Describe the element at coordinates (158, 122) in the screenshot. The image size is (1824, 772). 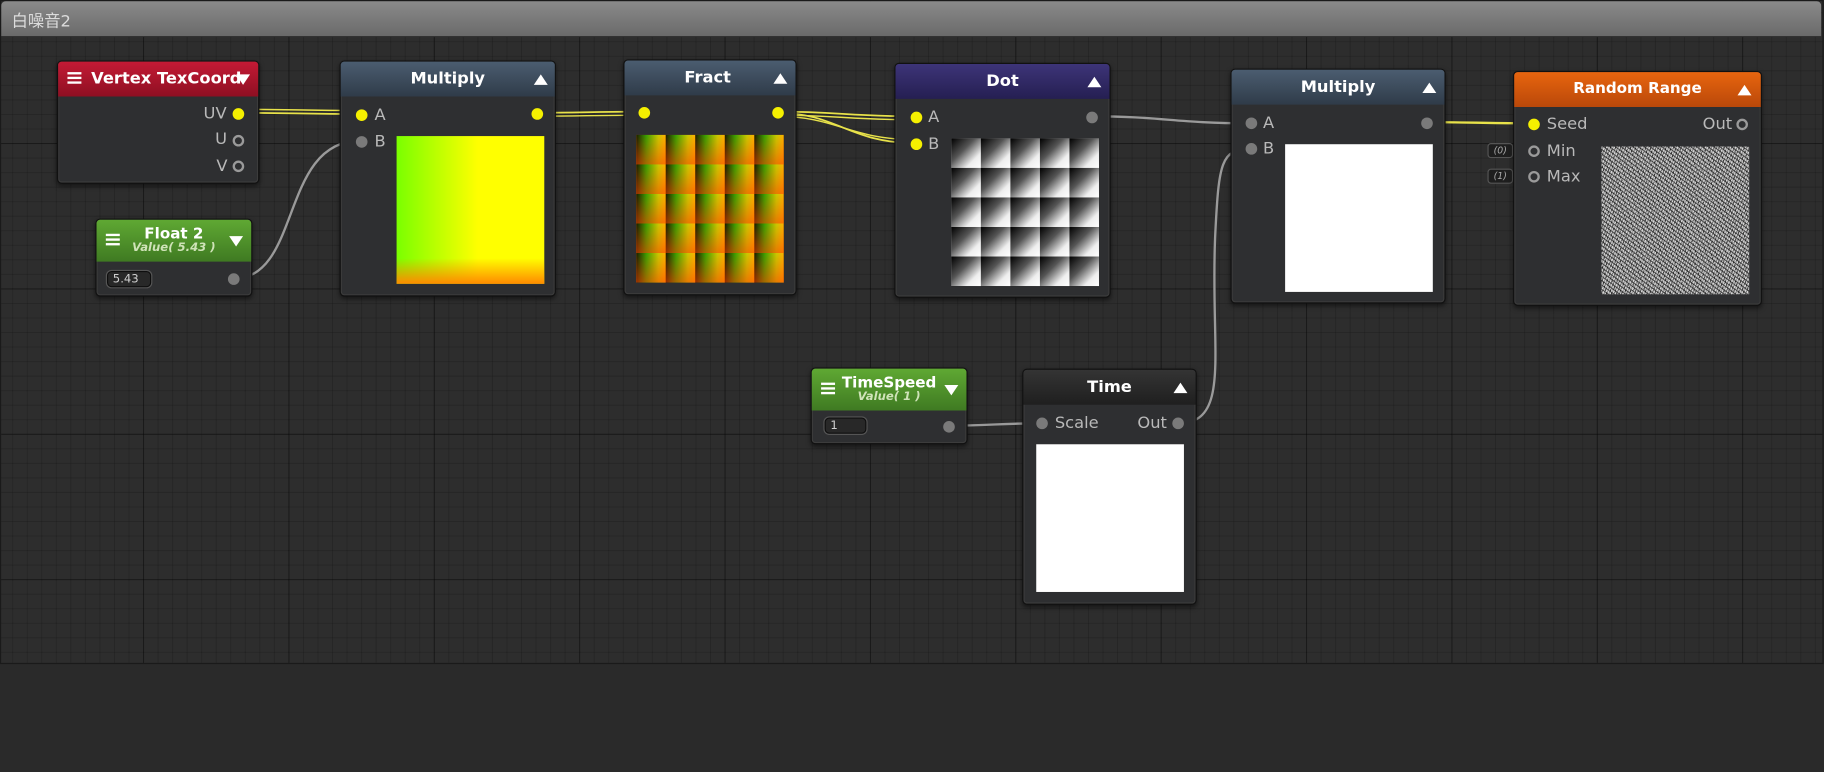
I see `node-vertex-texcoord: Vertex TexCoord UV U V` at that location.